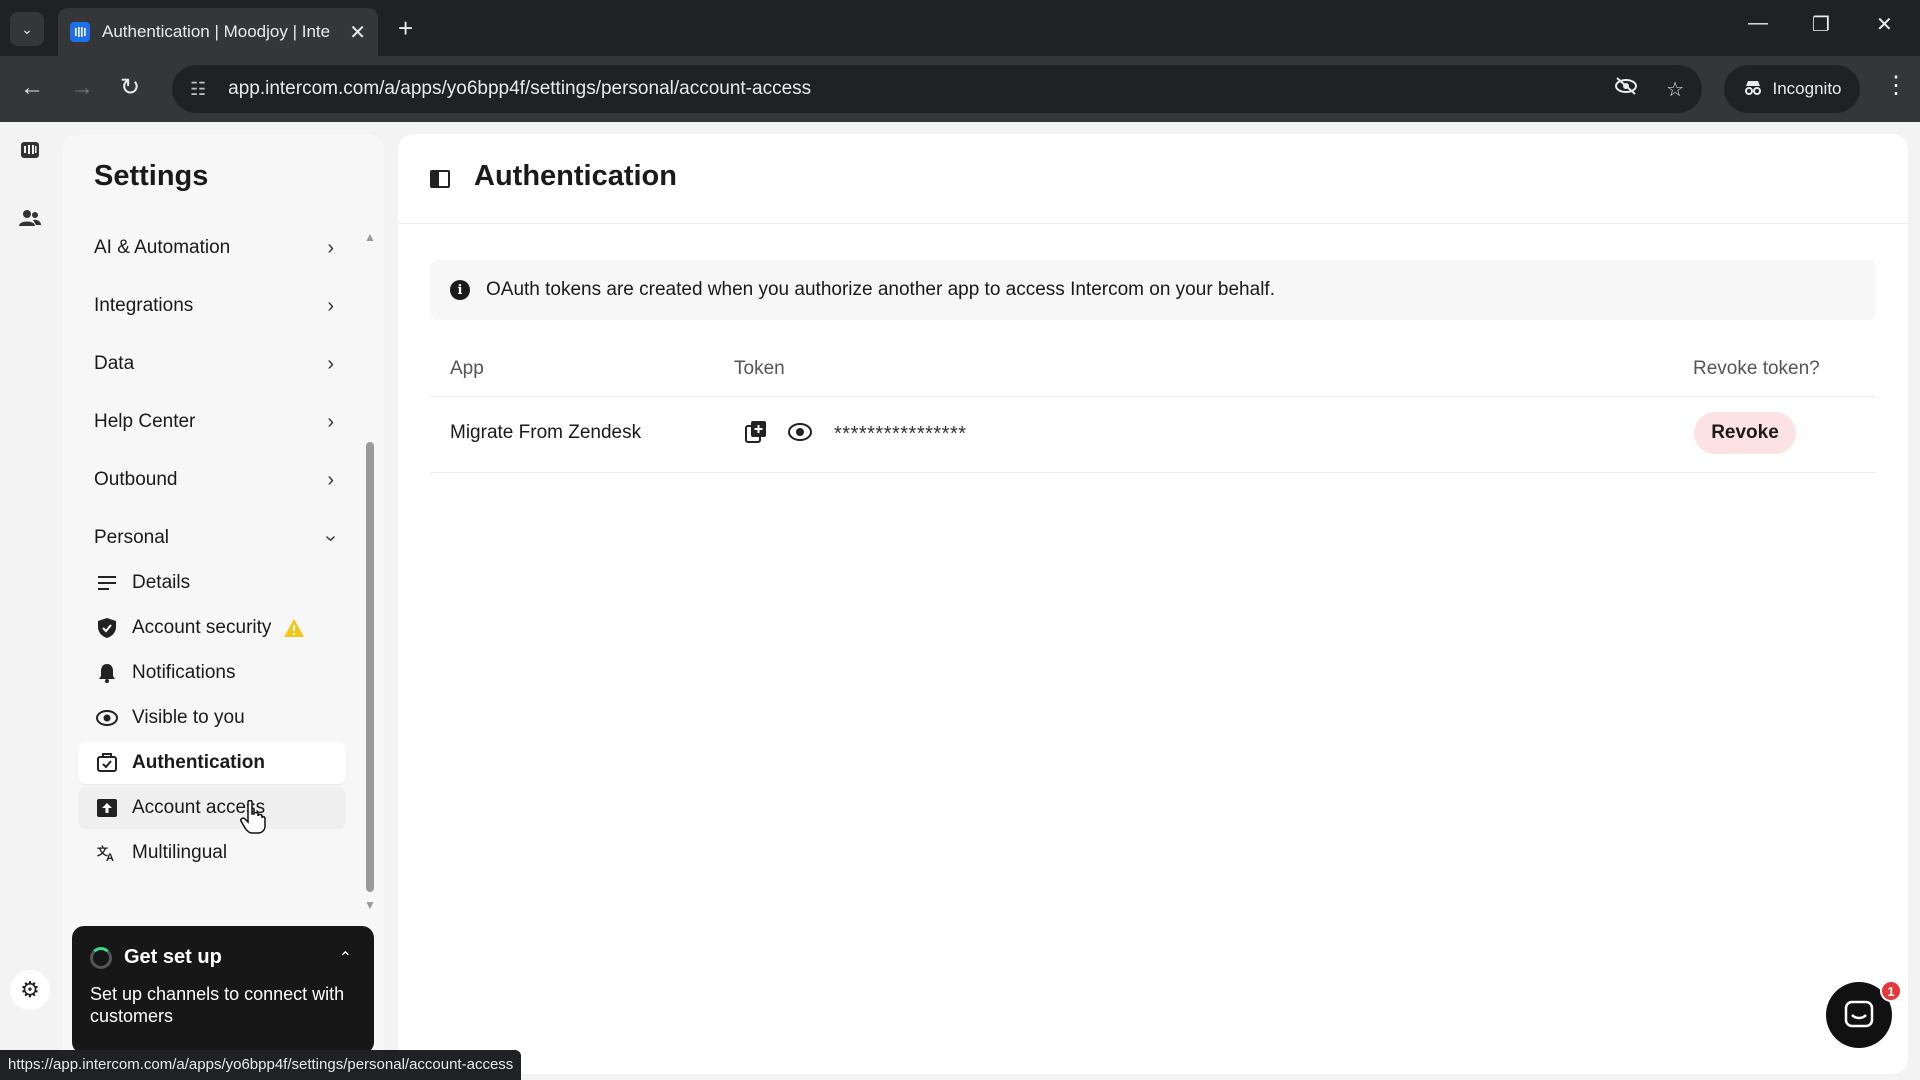  Describe the element at coordinates (370, 905) in the screenshot. I see `scroll-down-arrow-icon: ▼` at that location.